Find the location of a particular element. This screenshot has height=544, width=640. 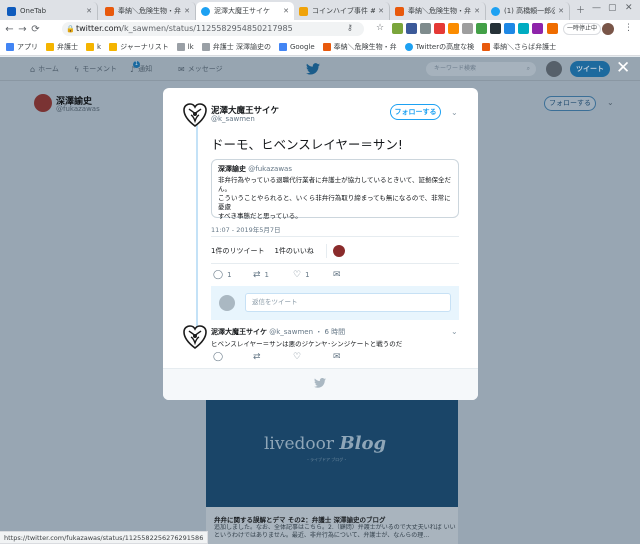

bookmark-link: 弁護士 深澤諭史の is located at coordinates (236, 47).